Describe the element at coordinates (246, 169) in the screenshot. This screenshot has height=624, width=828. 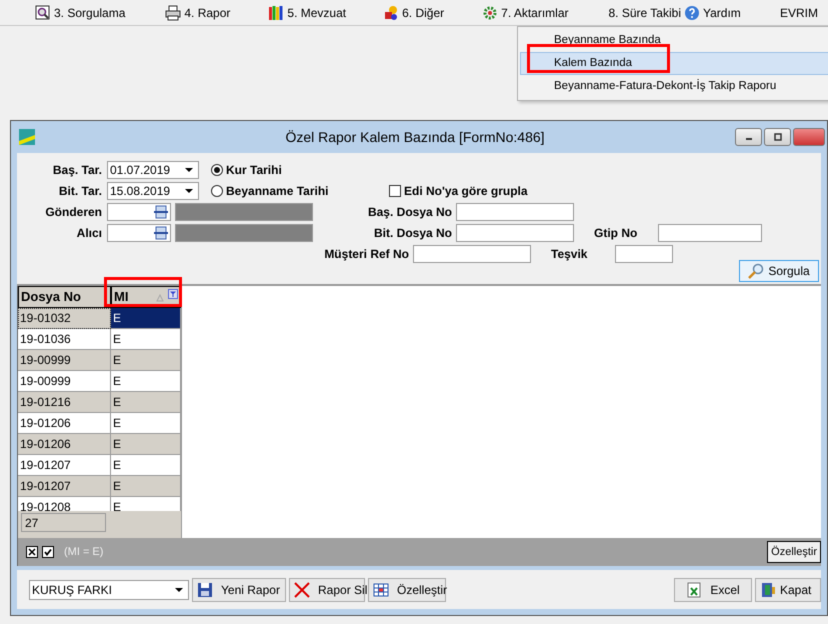
I see `radio-option: Kur Tarihi` at that location.